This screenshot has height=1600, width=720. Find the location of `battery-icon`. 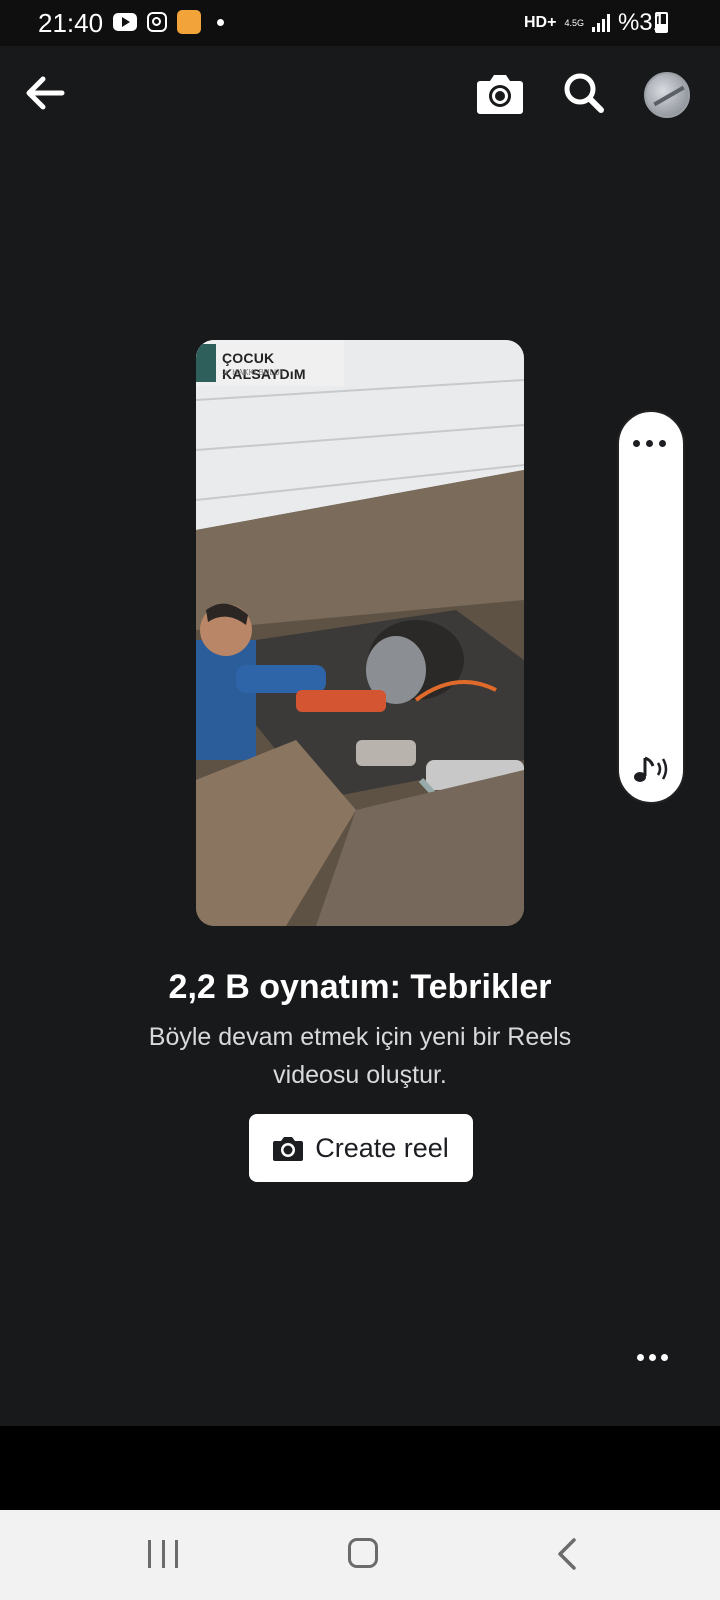

battery-icon is located at coordinates (661, 22).